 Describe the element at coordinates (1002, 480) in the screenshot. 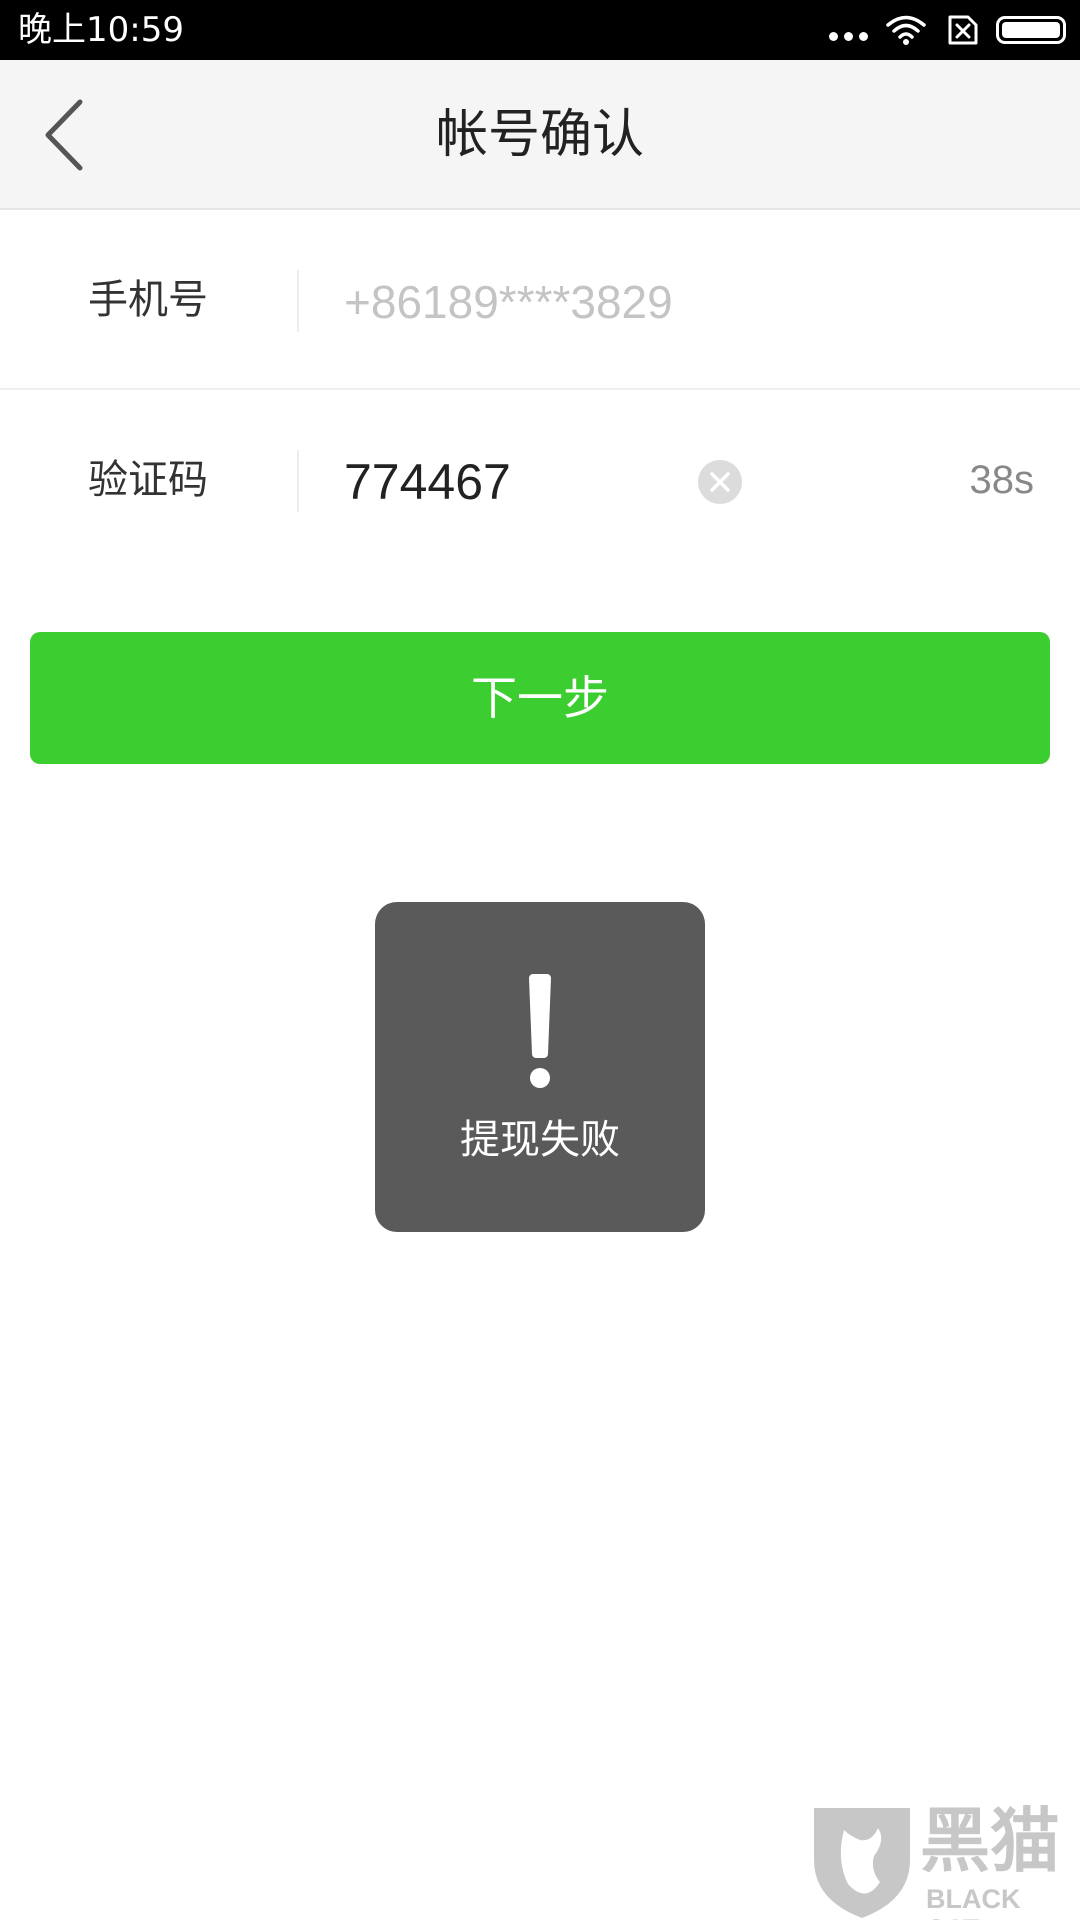

I see `resend-countdown: 38s` at that location.